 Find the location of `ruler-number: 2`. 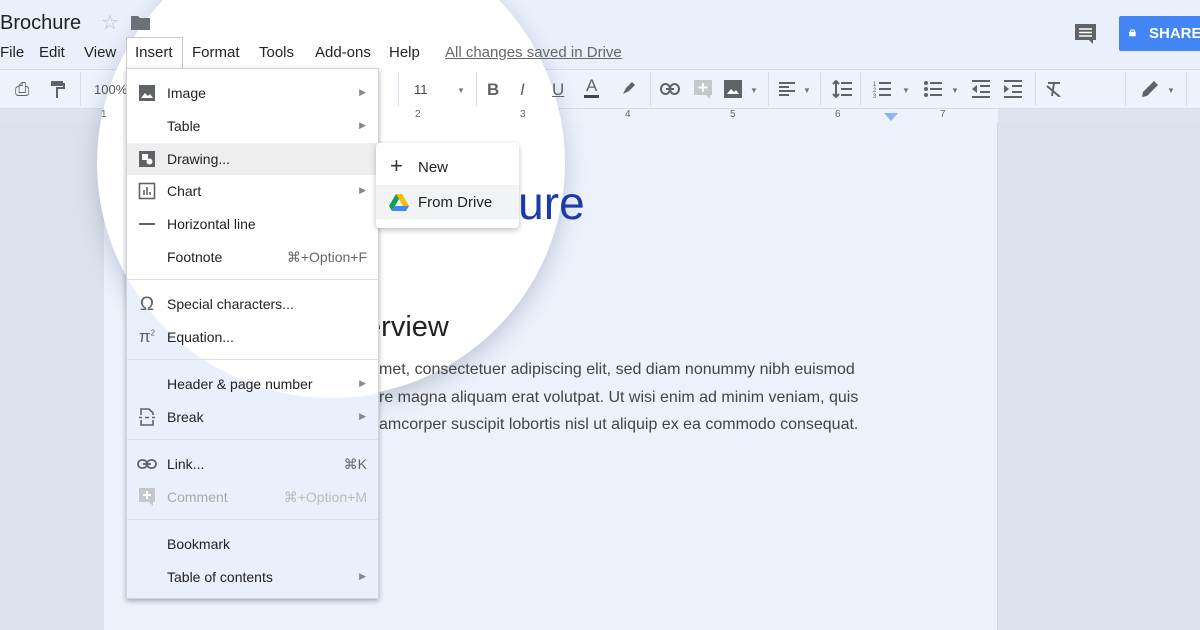

ruler-number: 2 is located at coordinates (418, 114).